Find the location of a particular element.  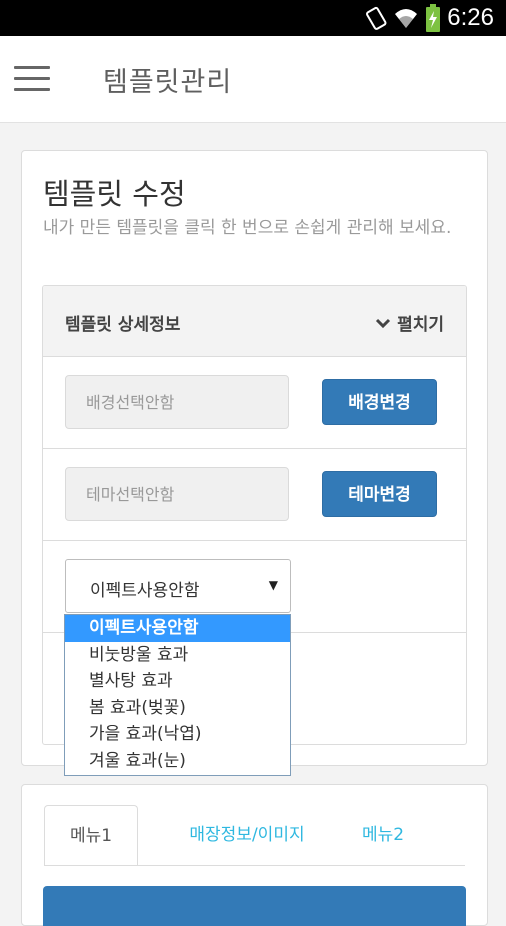

menu-tabs-card: 메뉴1 매장정보/이미지 메뉴2 is located at coordinates (254, 855).